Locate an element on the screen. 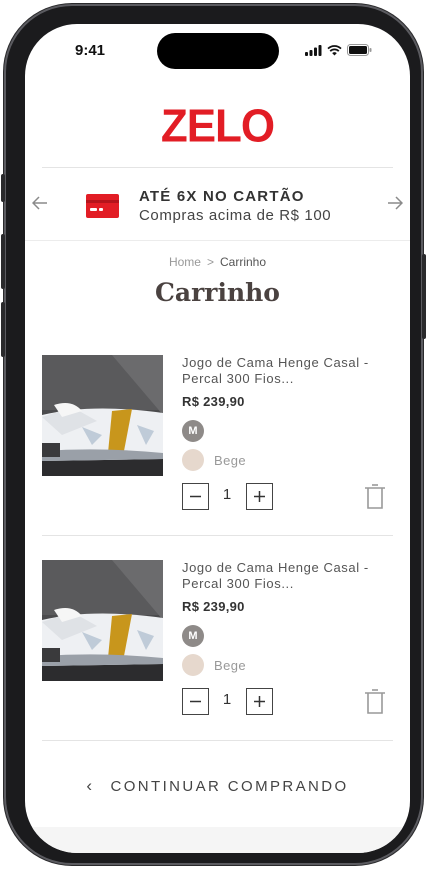  battery-icon is located at coordinates (359, 50).